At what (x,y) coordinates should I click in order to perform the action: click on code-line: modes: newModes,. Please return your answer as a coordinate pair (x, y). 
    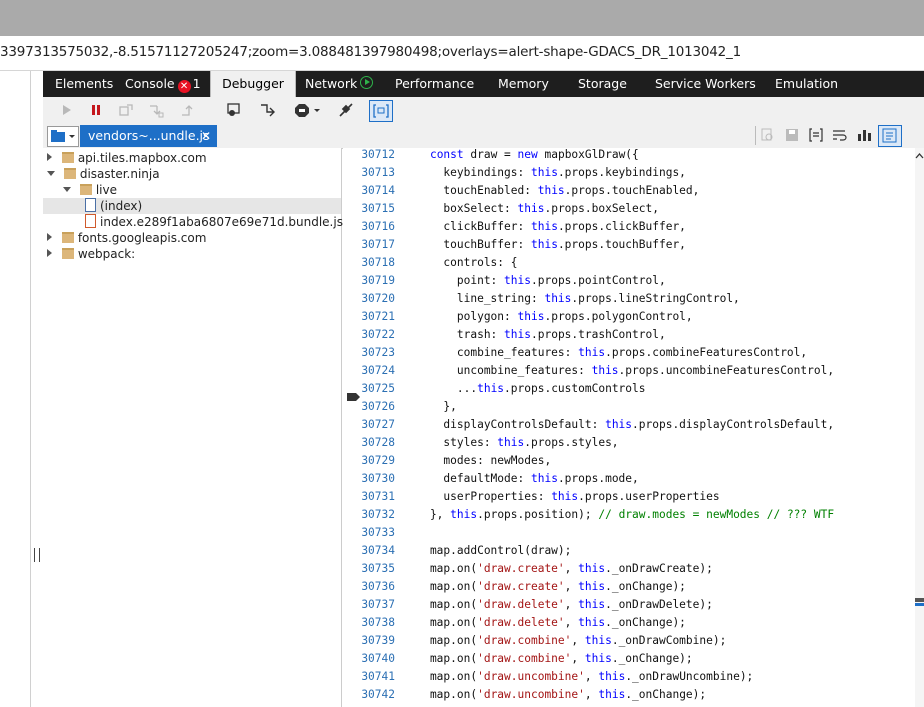
    Looking at the image, I should click on (477, 460).